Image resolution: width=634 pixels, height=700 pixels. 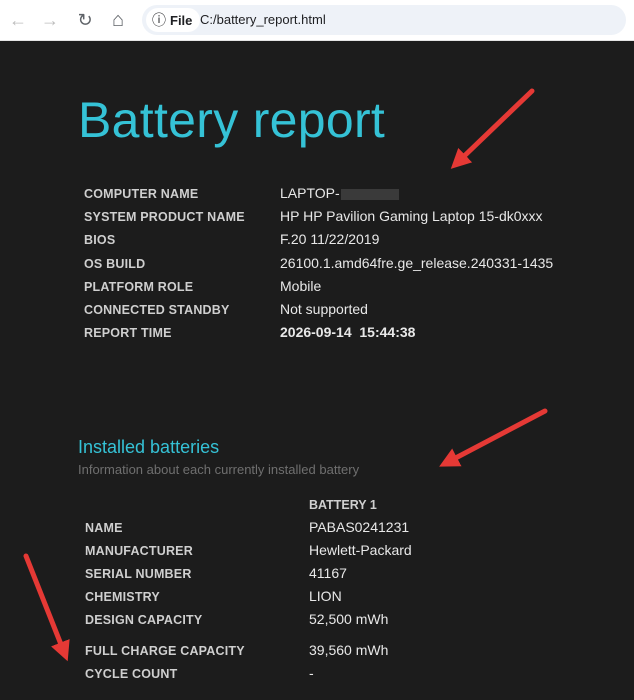 What do you see at coordinates (330, 239) in the screenshot?
I see `info-value-bios: F.20 11/22/2019` at bounding box center [330, 239].